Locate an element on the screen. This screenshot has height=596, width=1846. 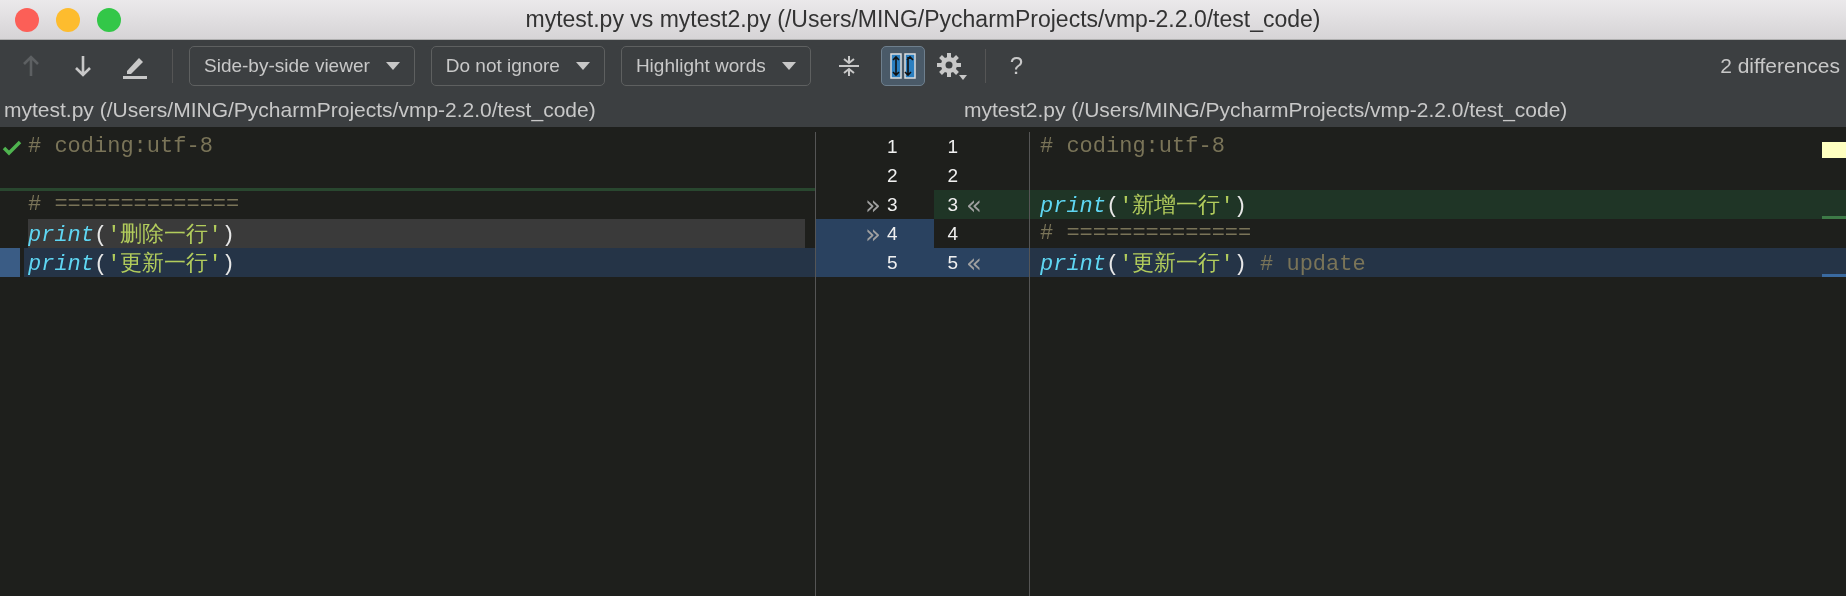
sync-scroll-button is located at coordinates (902, 66).